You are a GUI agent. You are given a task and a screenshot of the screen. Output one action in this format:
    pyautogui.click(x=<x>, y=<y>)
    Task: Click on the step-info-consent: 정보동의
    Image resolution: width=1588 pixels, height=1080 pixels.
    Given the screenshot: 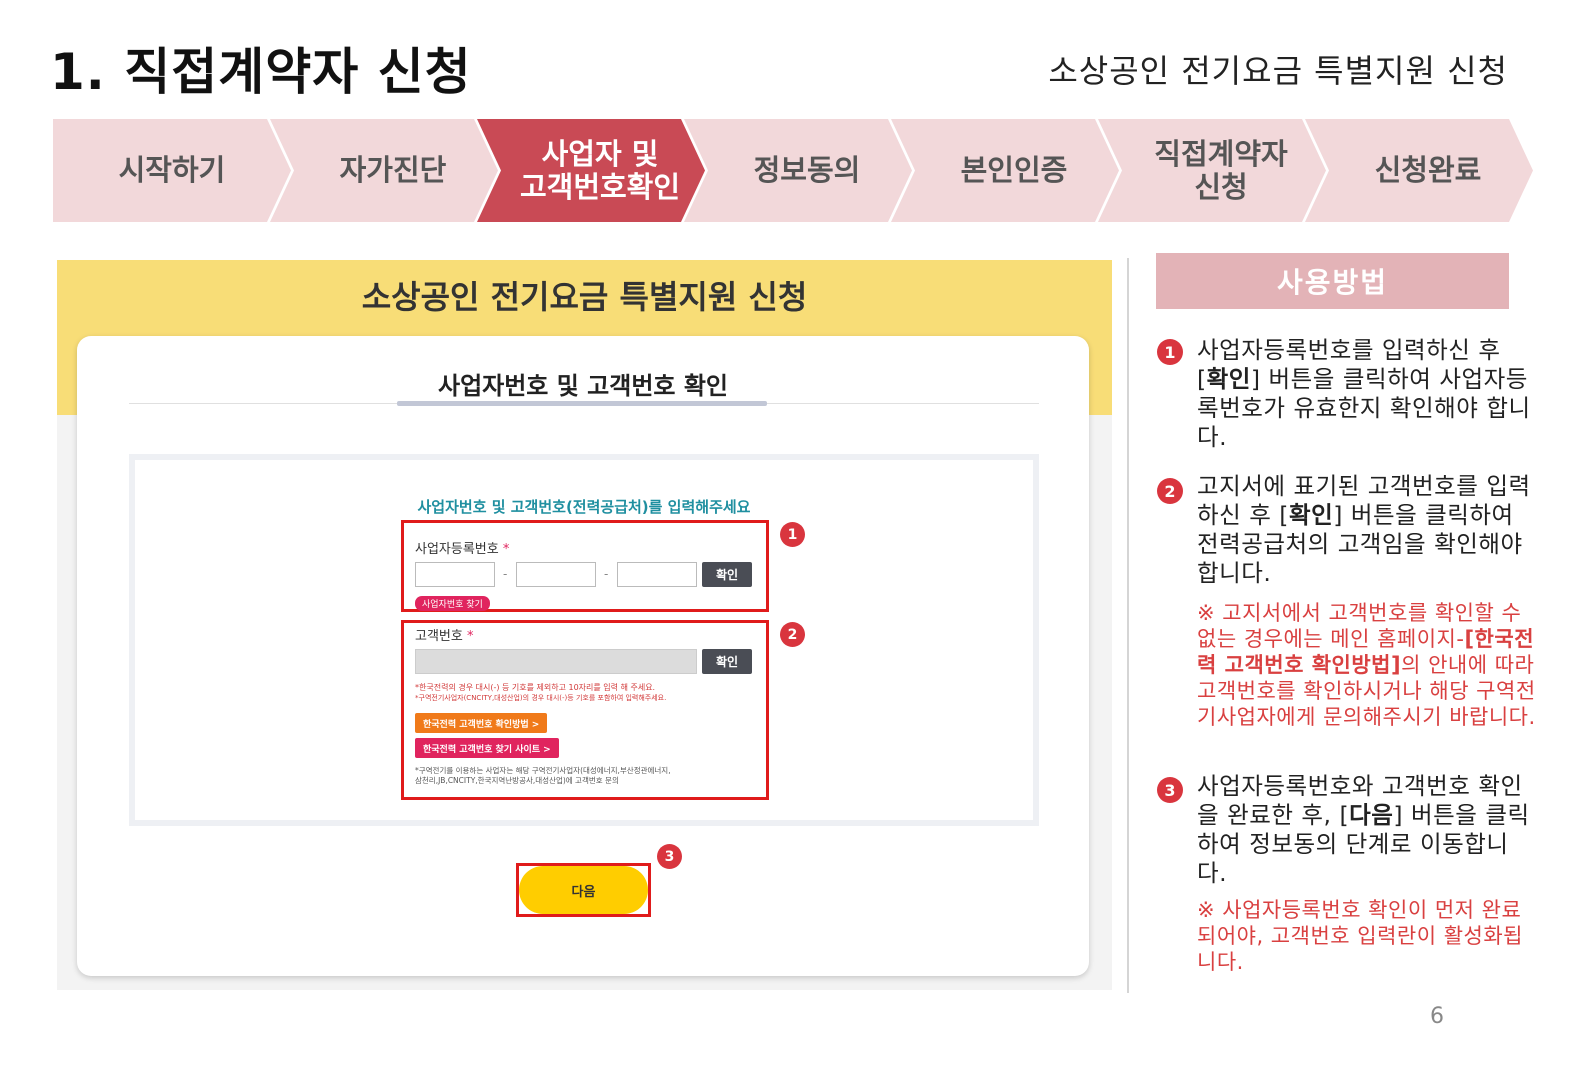 What is the action you would take?
    pyautogui.click(x=798, y=170)
    